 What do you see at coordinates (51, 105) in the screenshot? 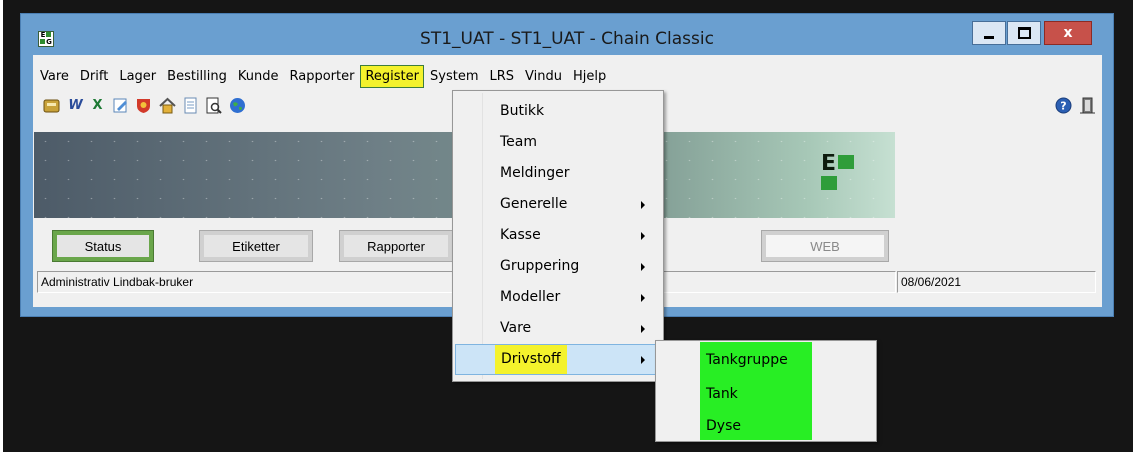
I see `calculator-icon` at bounding box center [51, 105].